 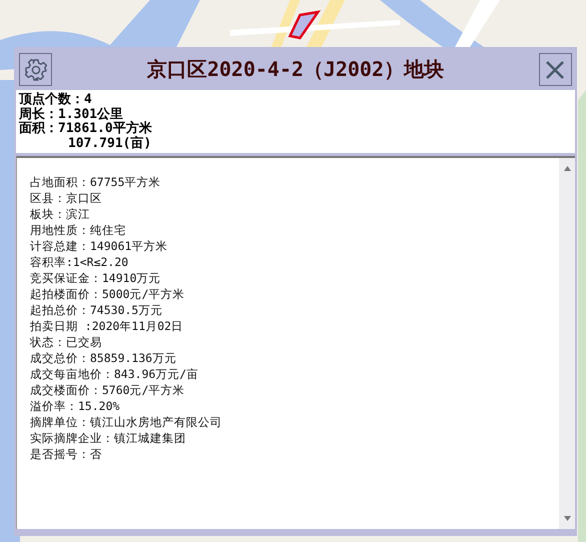 What do you see at coordinates (567, 343) in the screenshot?
I see `scrollbar` at bounding box center [567, 343].